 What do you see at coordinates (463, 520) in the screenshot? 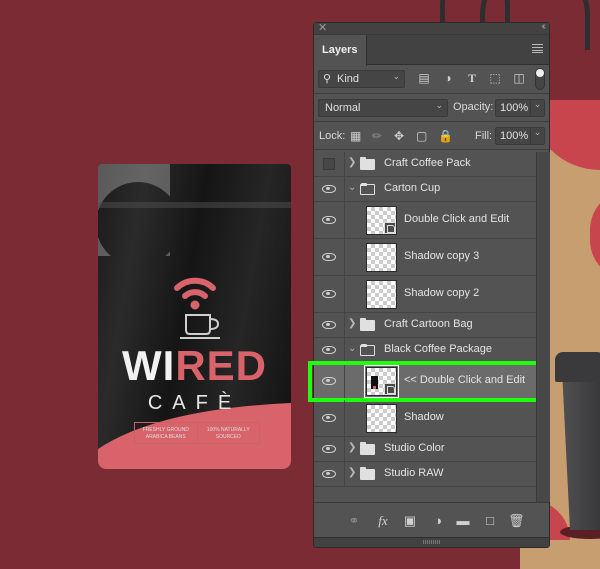
I see `new-group-icon: ▬` at bounding box center [463, 520].